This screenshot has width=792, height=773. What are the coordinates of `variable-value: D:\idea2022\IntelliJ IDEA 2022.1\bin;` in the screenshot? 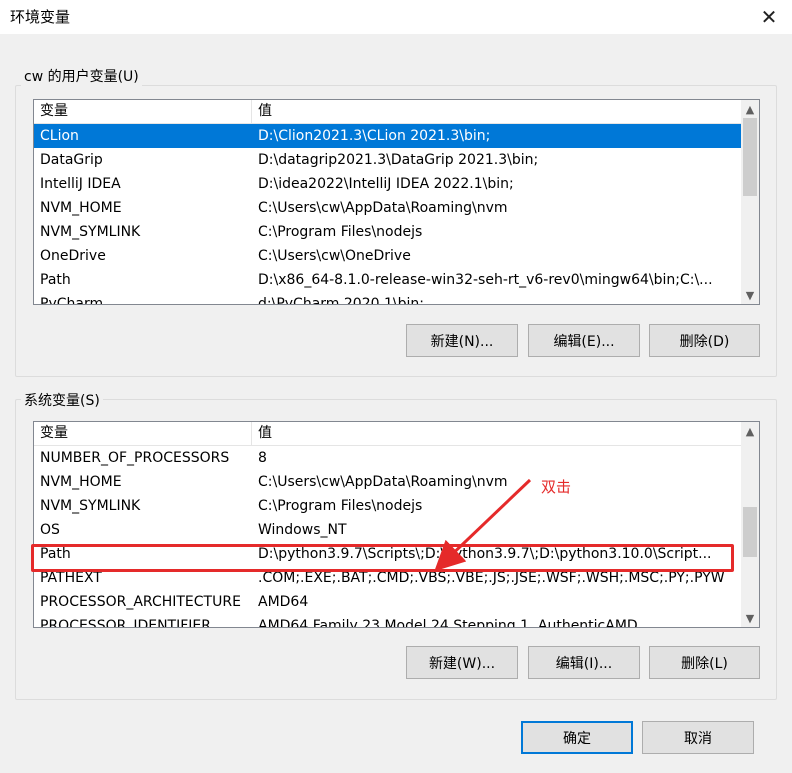 It's located at (386, 184).